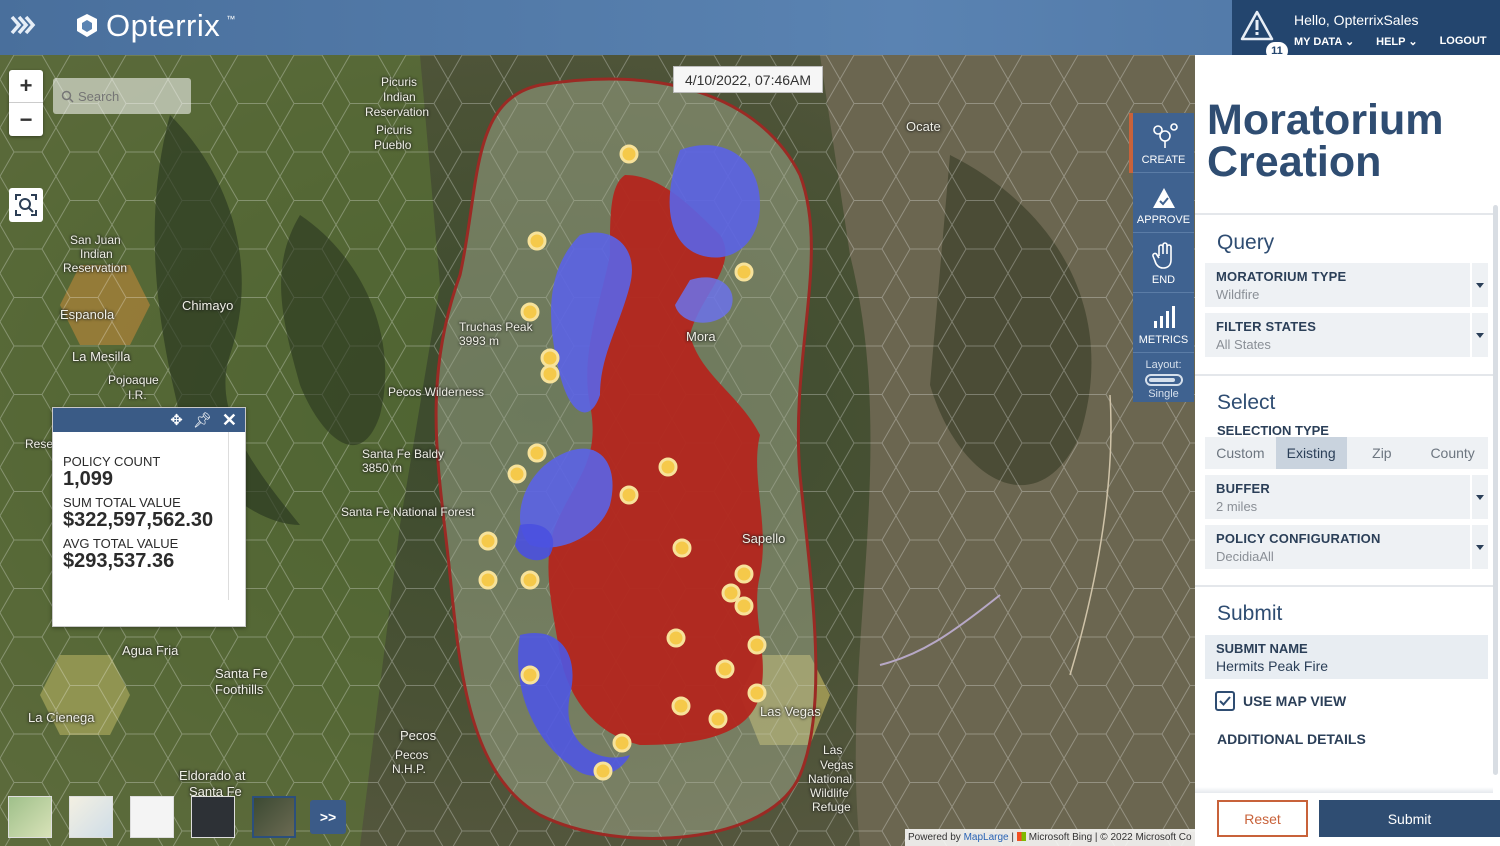 The image size is (1500, 846). I want to click on policy-count-label: POLICY COUNT, so click(112, 461).